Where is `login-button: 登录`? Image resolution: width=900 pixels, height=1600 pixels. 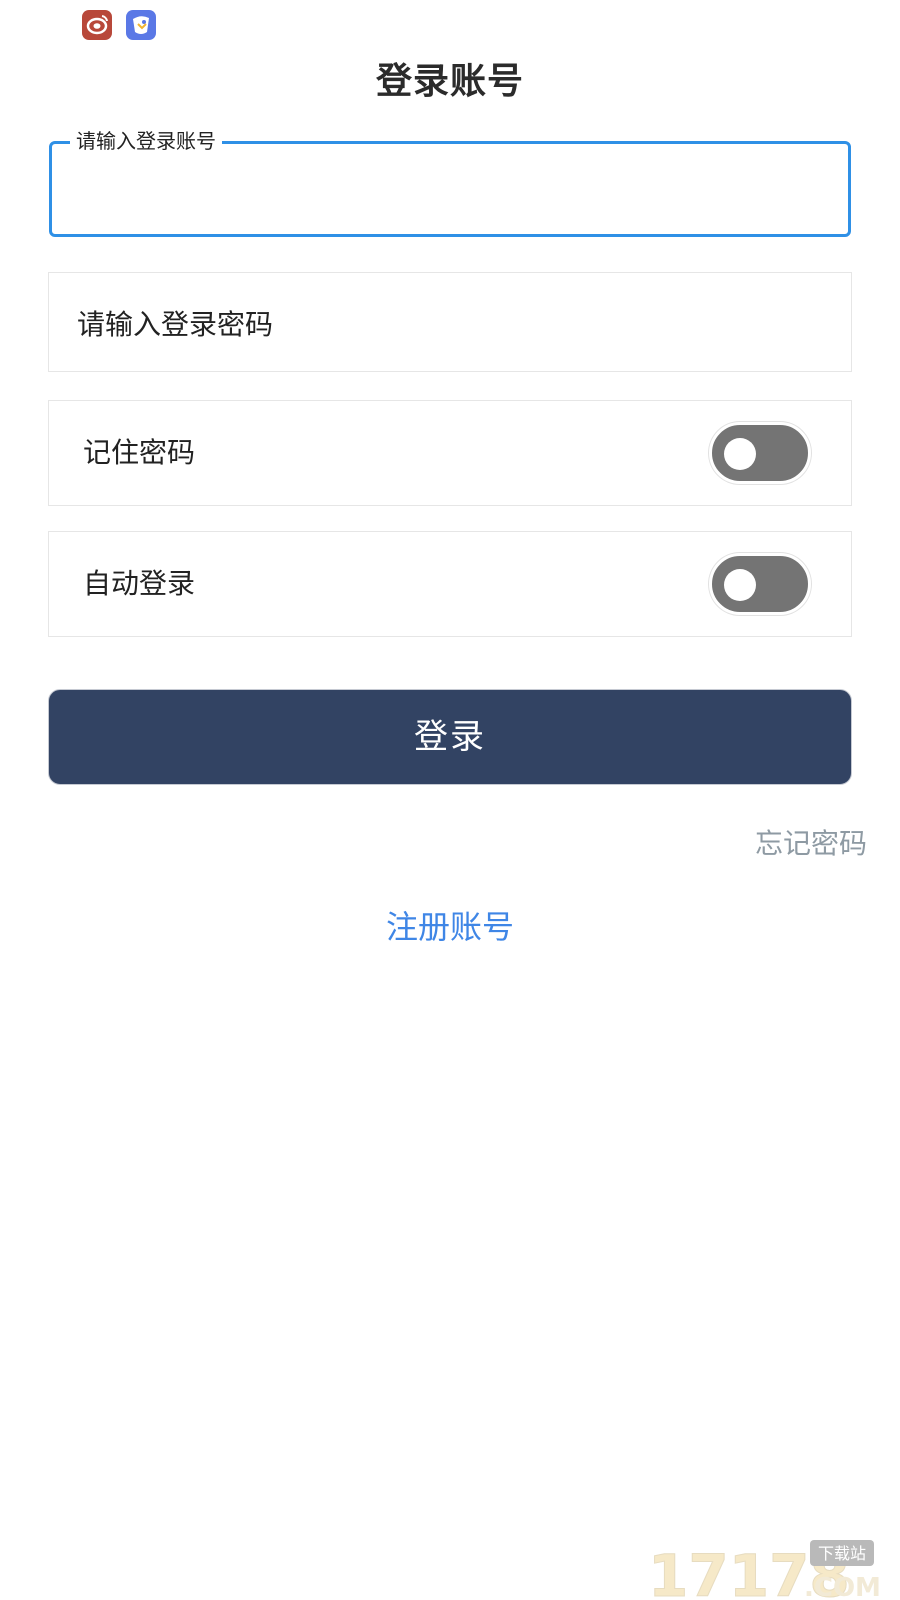 login-button: 登录 is located at coordinates (450, 737).